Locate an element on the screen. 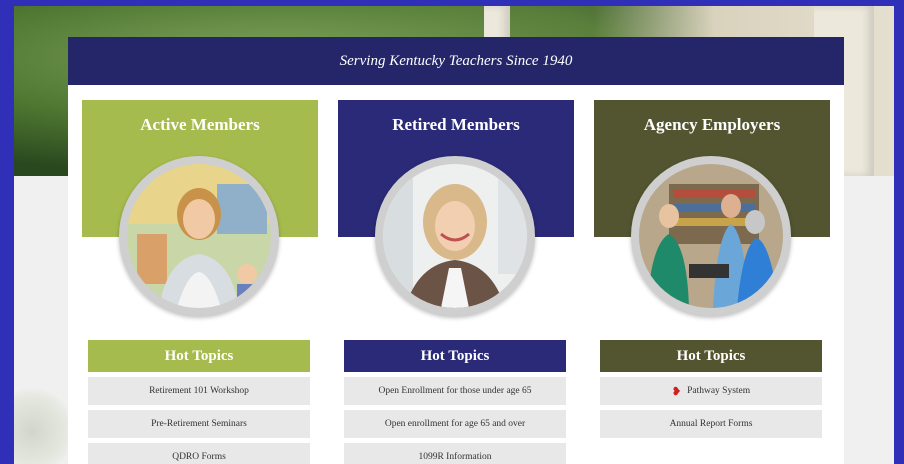 This screenshot has height=464, width=904. hot-topic-label: 1099R Information is located at coordinates (455, 457).